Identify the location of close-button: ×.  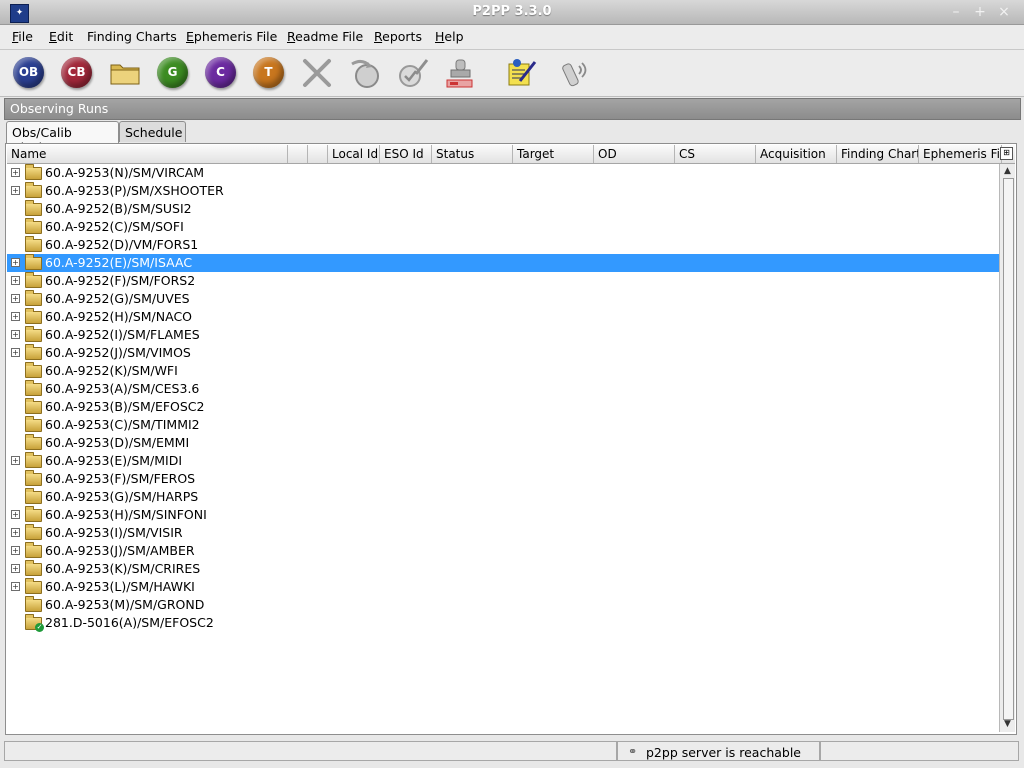
(1004, 12).